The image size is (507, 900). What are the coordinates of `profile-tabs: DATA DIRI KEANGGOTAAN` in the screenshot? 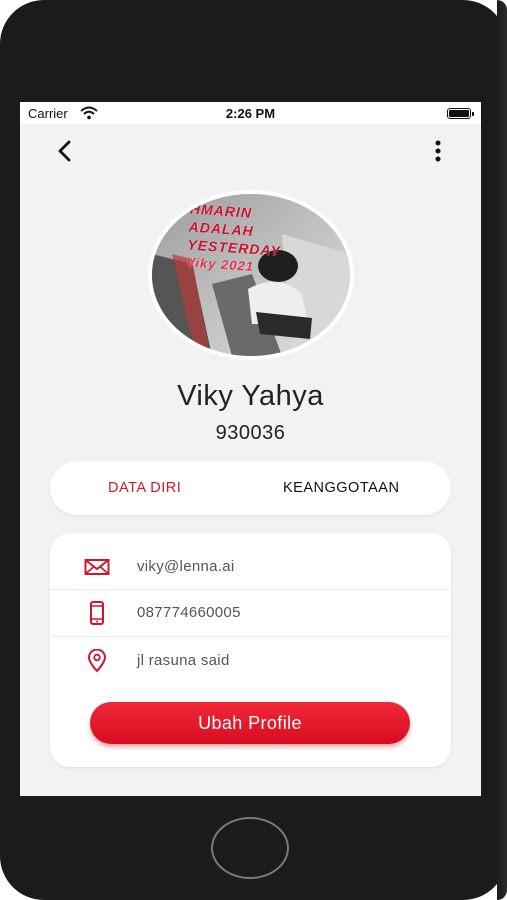 It's located at (250, 488).